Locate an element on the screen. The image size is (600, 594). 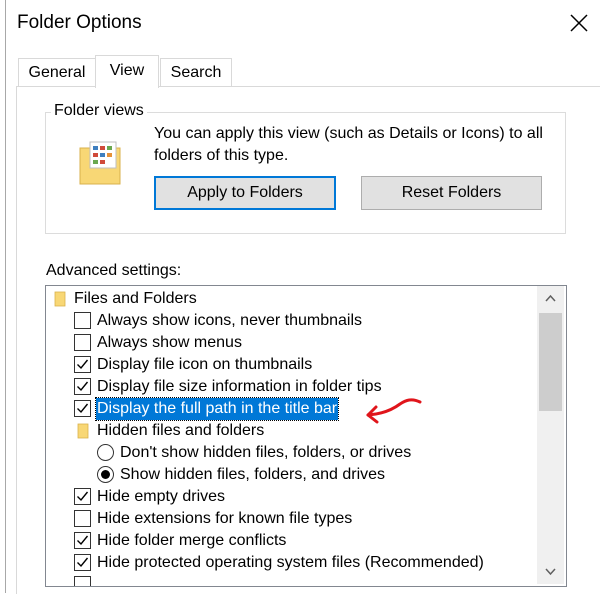
tab-view: View is located at coordinates (127, 71).